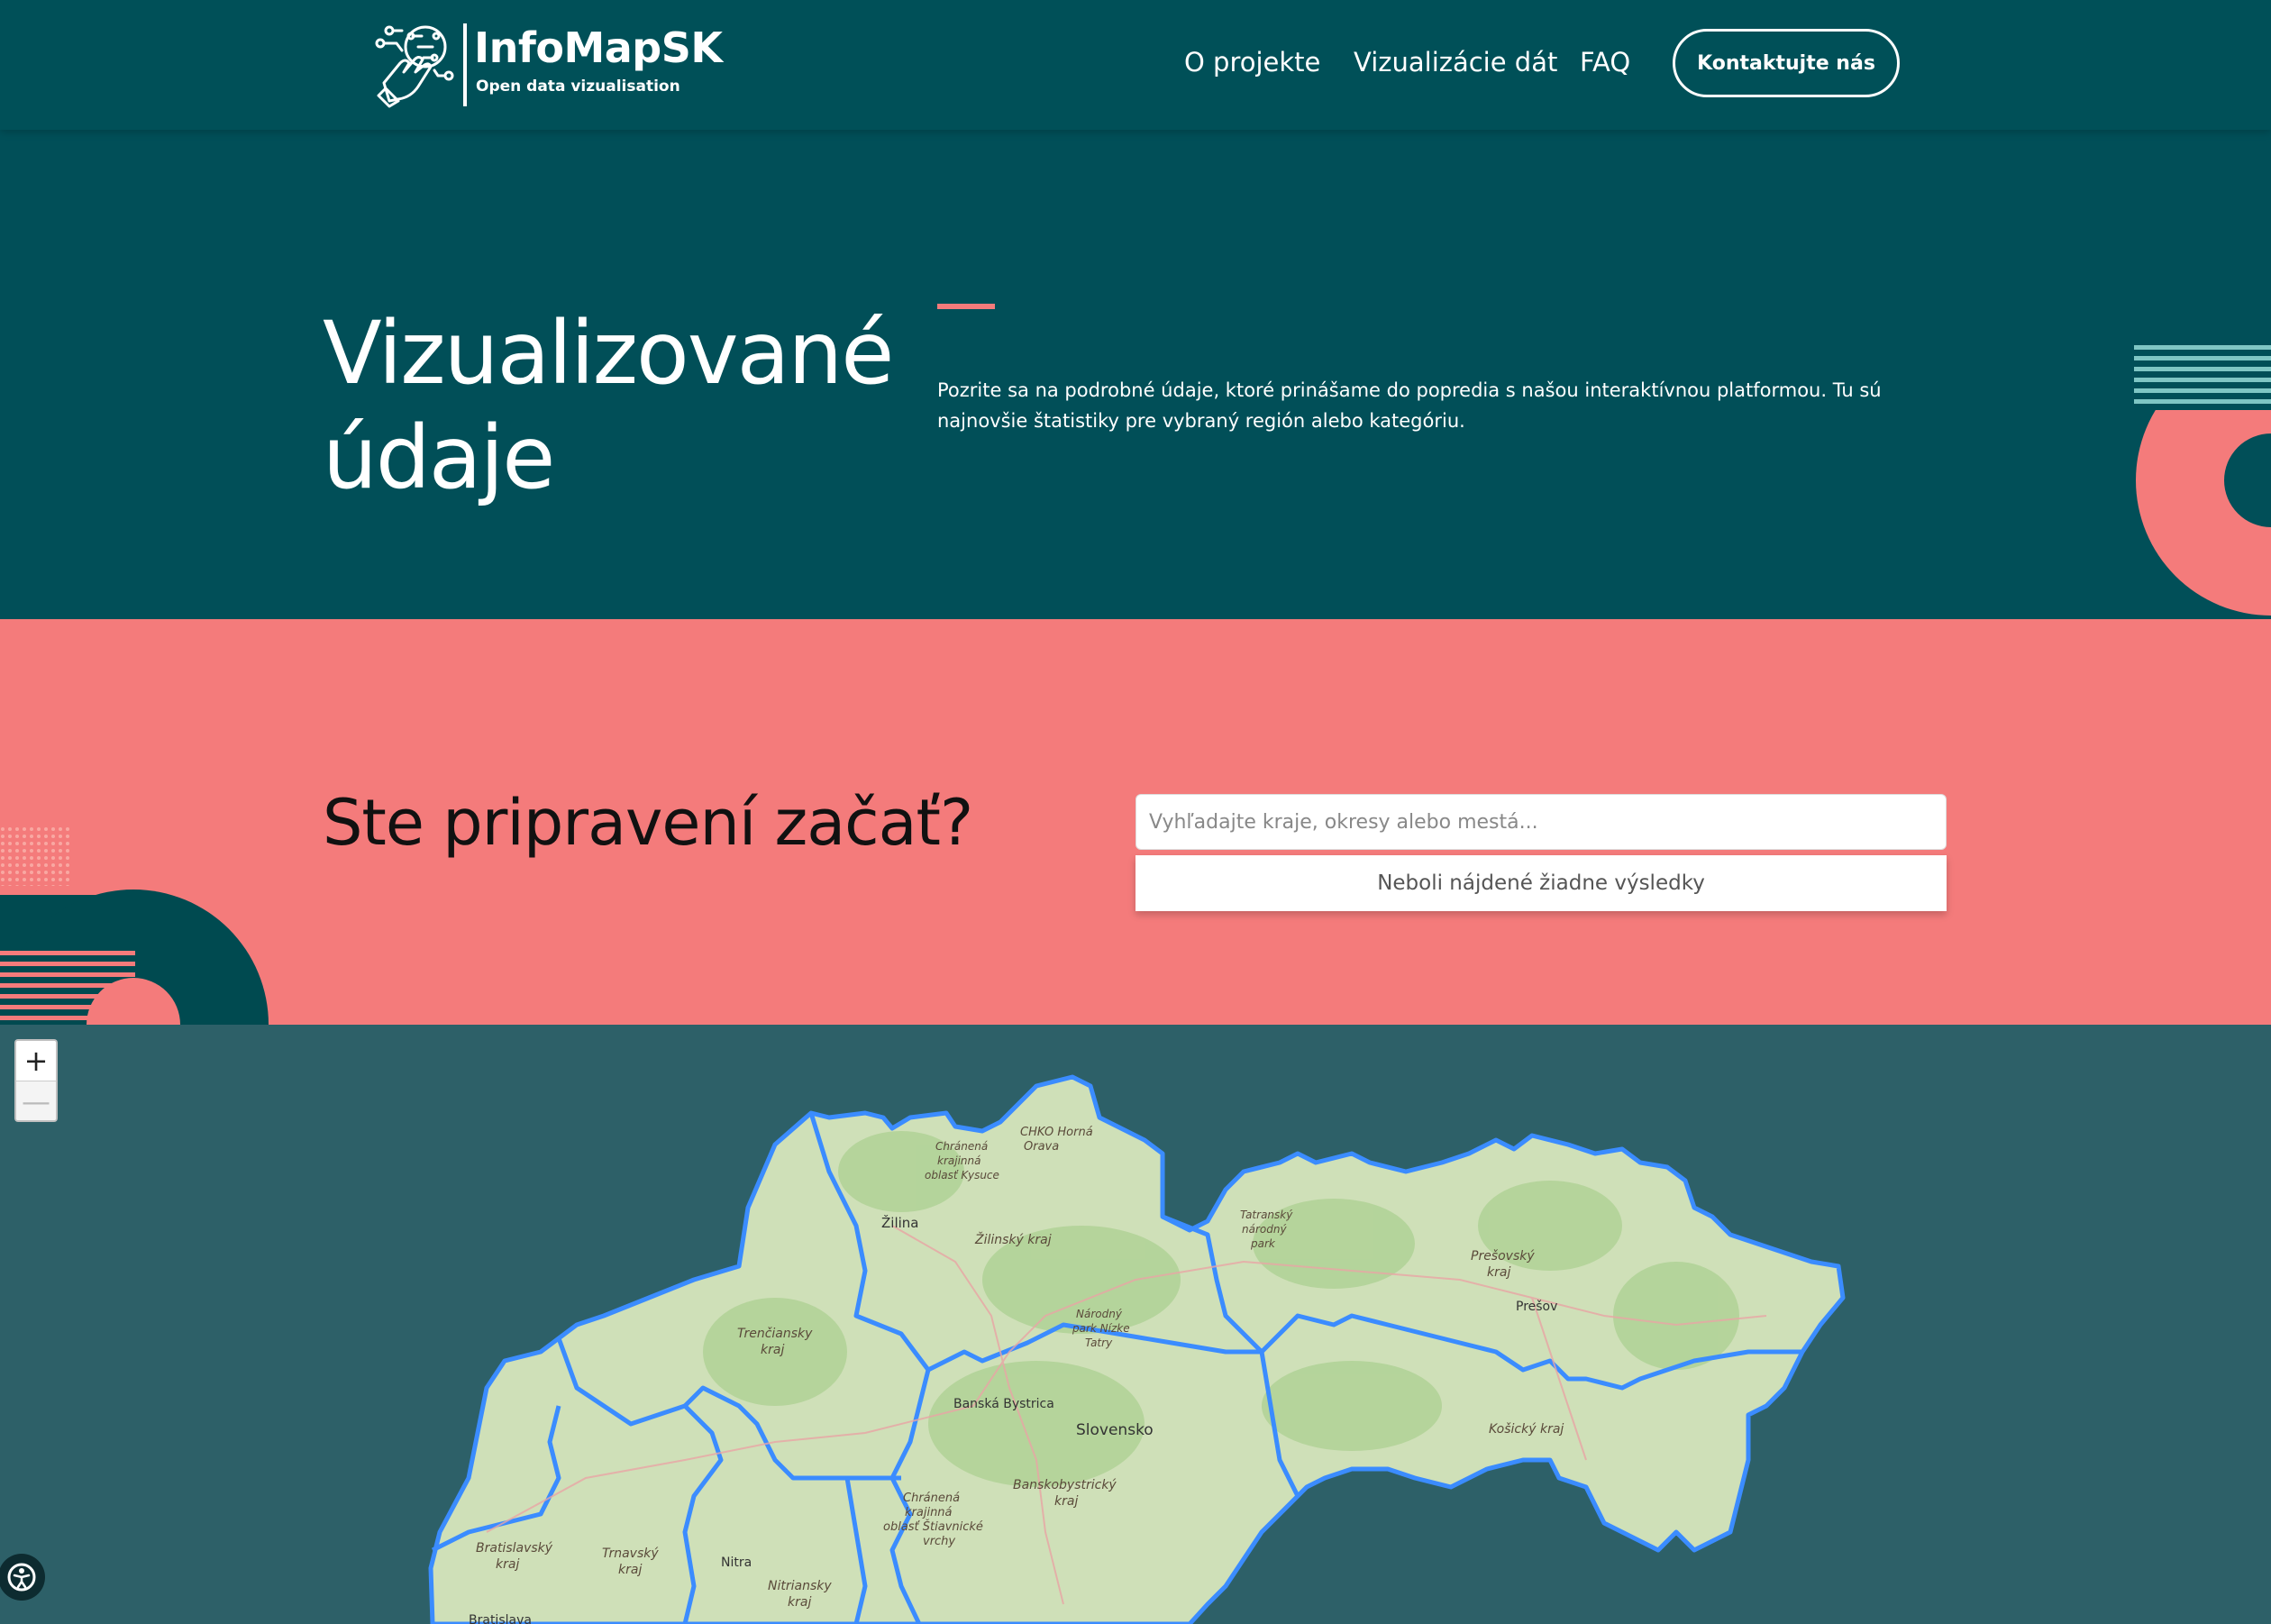 The width and height of the screenshot is (2271, 1624). What do you see at coordinates (1013, 1239) in the screenshot?
I see `svg-text: Žilinský kraj` at bounding box center [1013, 1239].